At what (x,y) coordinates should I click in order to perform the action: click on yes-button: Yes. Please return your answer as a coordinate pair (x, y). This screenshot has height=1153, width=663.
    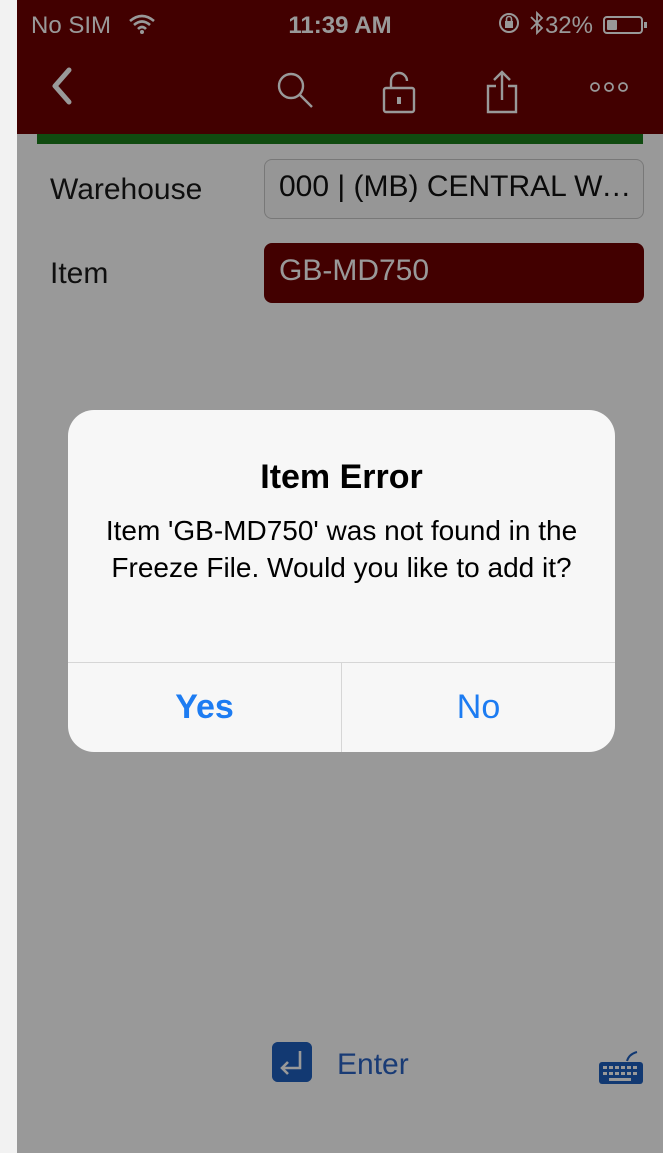
    Looking at the image, I should click on (204, 707).